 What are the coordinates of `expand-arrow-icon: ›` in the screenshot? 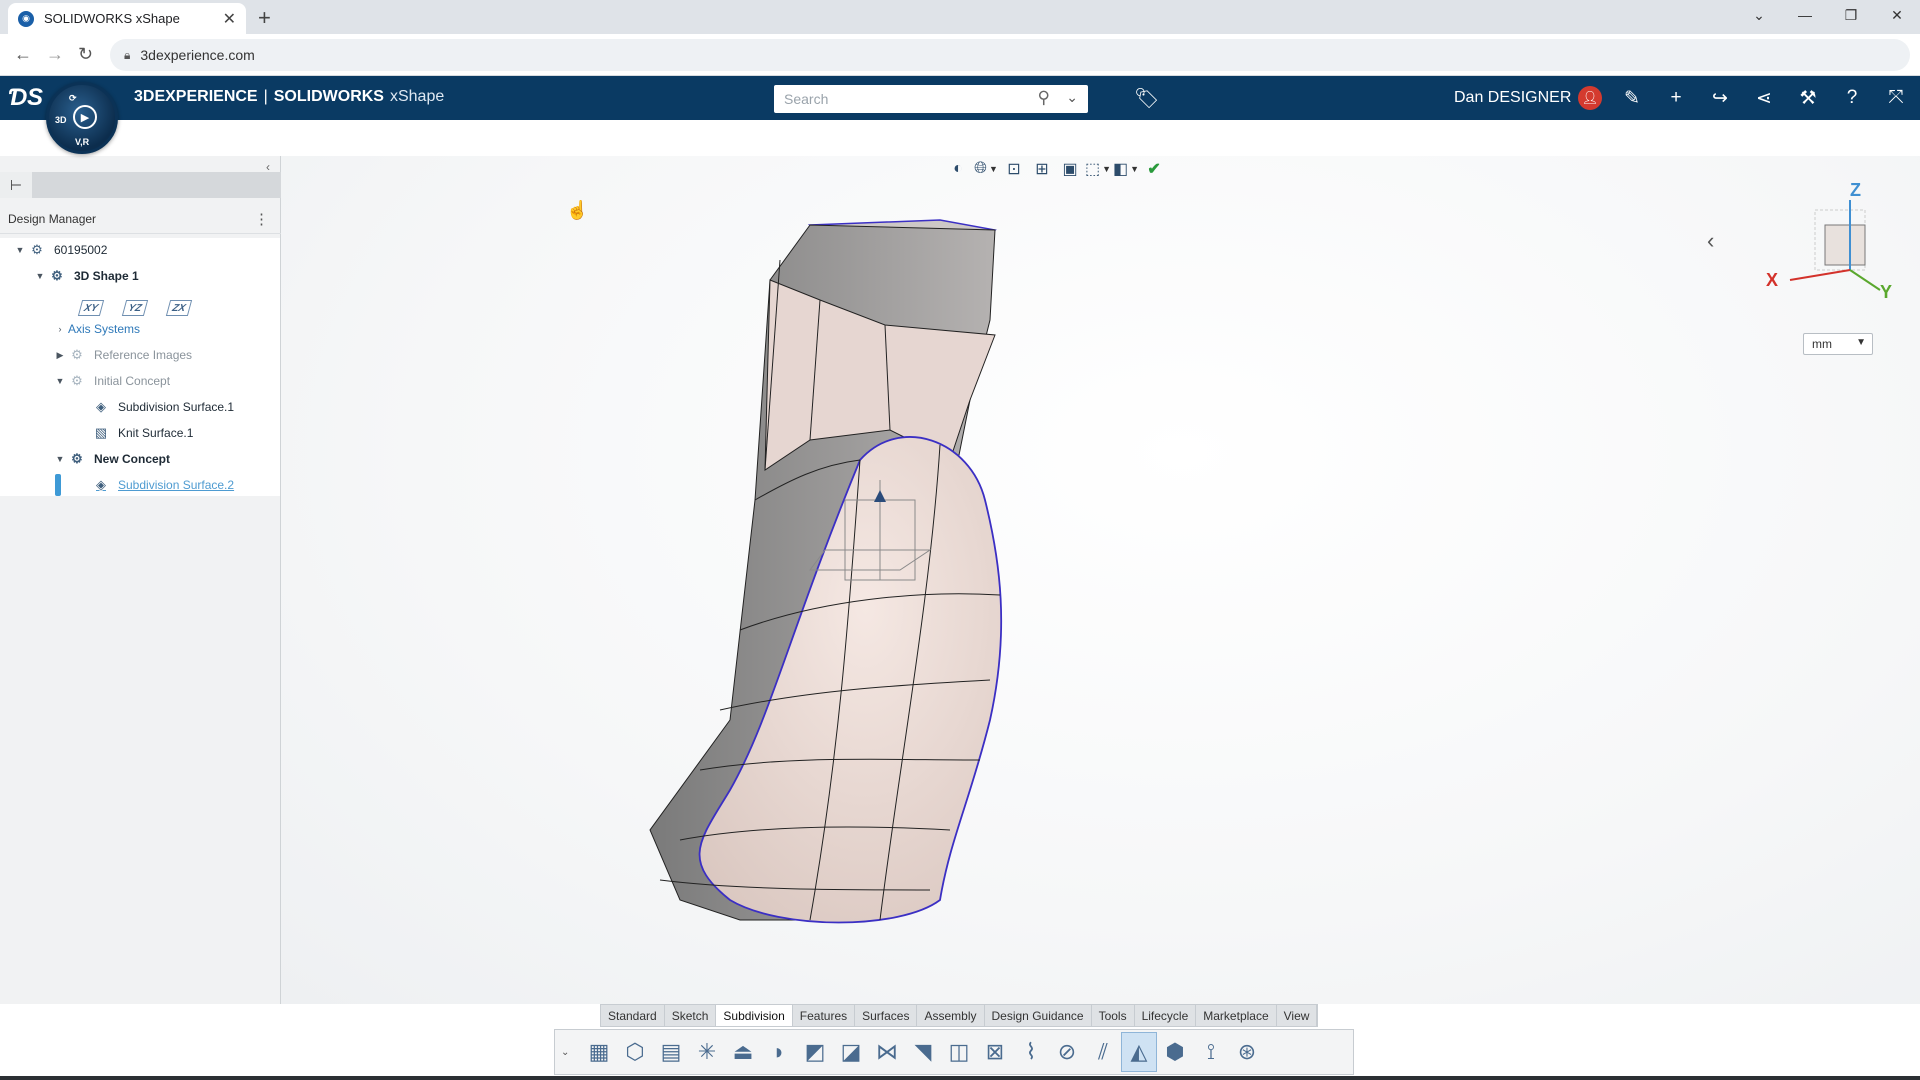 It's located at (60, 329).